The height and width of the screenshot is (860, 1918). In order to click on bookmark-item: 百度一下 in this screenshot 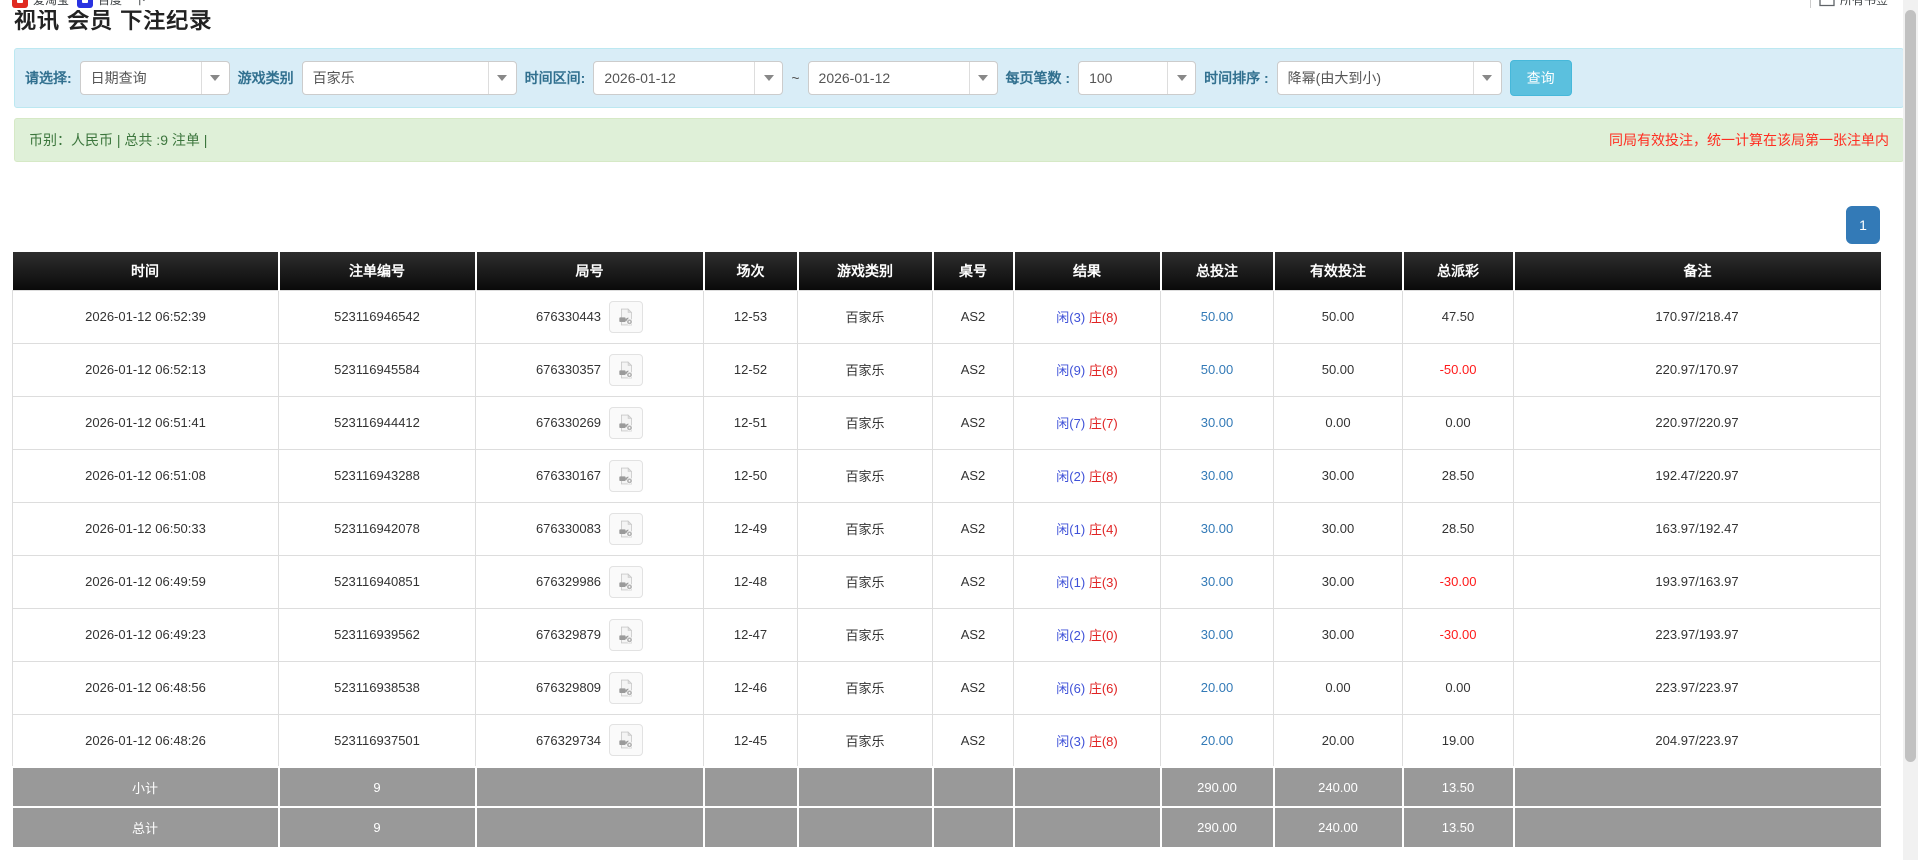, I will do `click(111, 4)`.